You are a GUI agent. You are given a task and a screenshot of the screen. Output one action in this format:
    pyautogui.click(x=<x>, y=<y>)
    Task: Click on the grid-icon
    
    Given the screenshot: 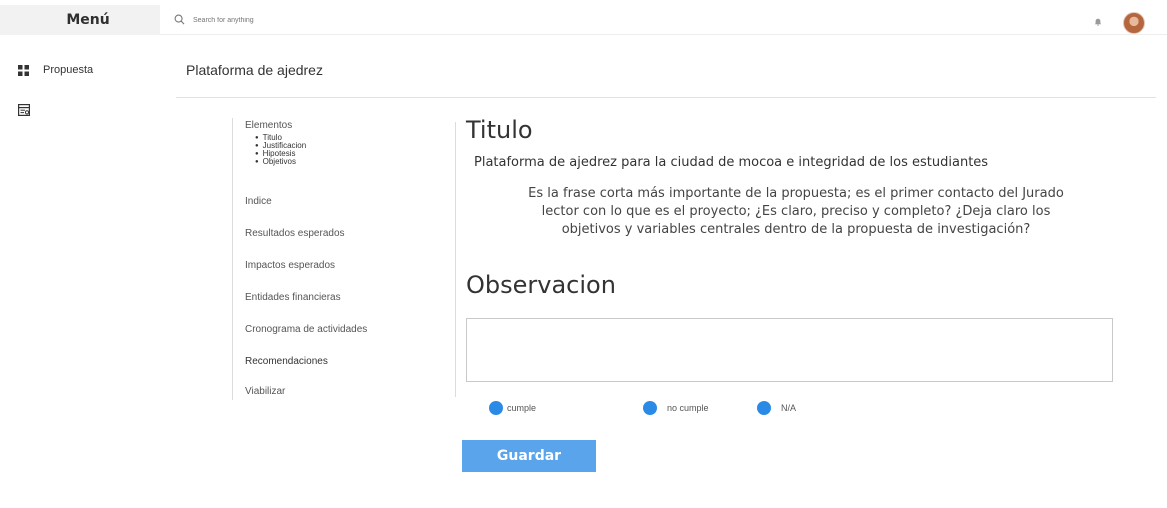 What is the action you would take?
    pyautogui.click(x=23, y=70)
    